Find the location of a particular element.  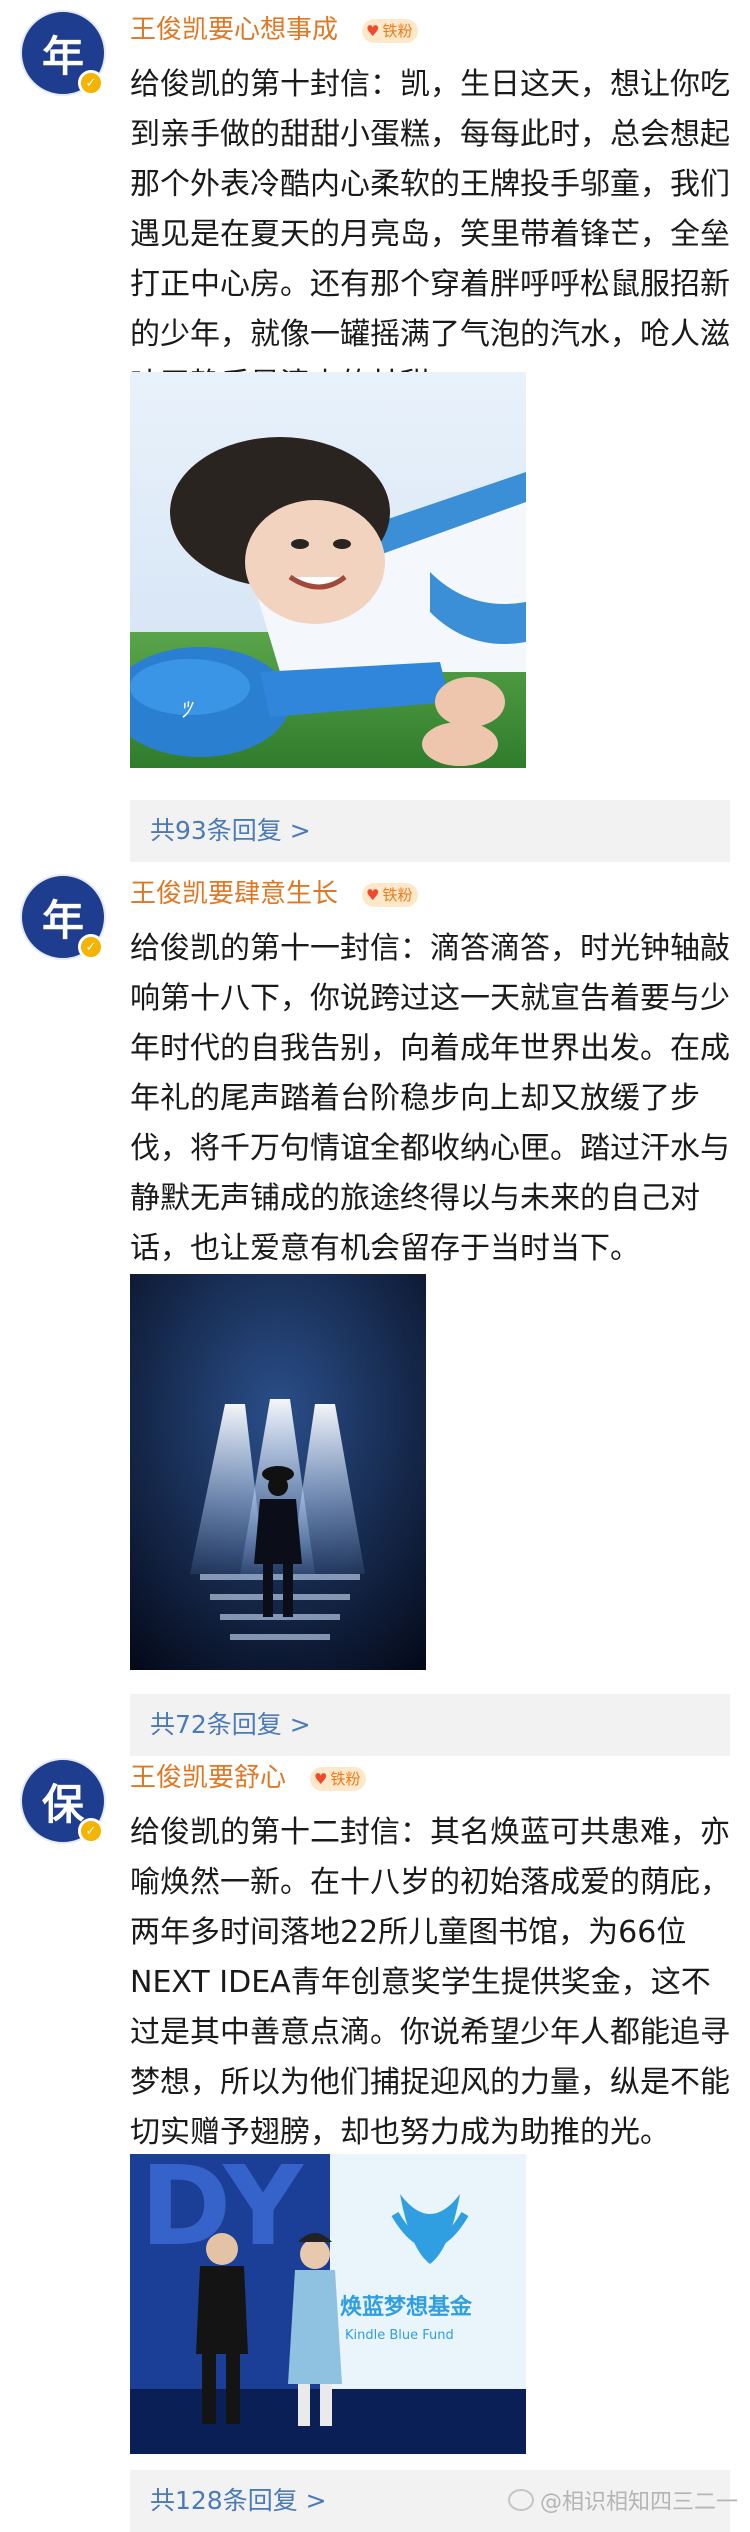

username-link: 王俊凯要心想事成 is located at coordinates (234, 30).